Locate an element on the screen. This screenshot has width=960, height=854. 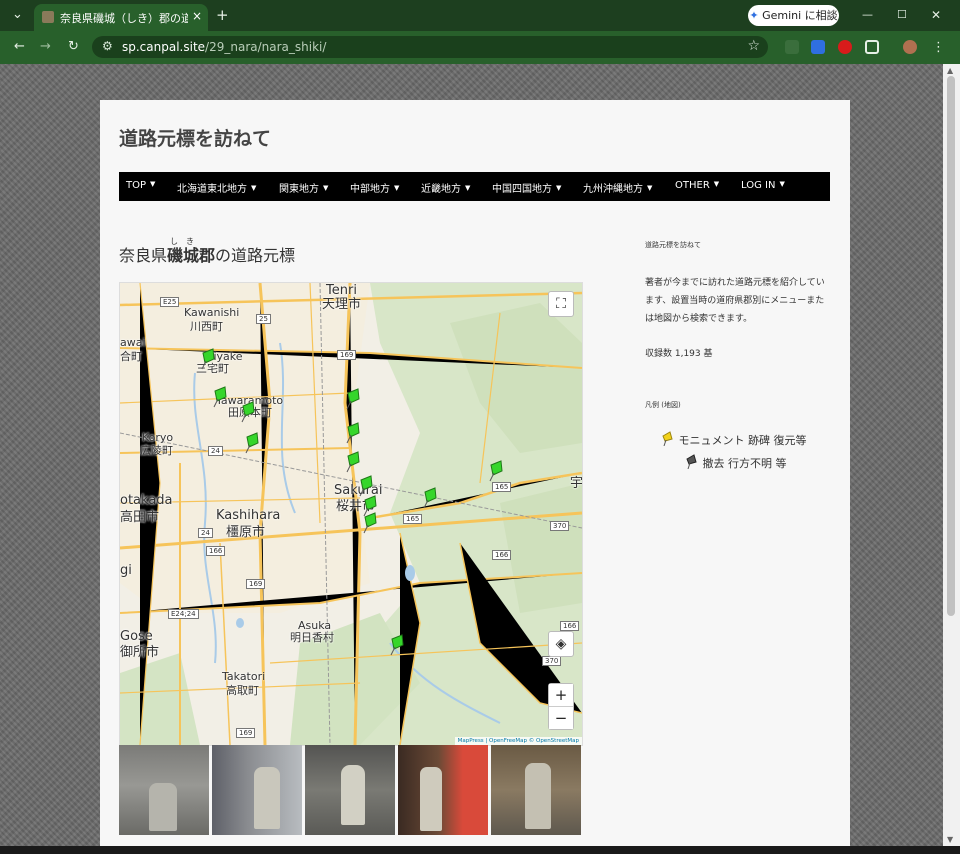
translate-extension-icon is located at coordinates (818, 47).